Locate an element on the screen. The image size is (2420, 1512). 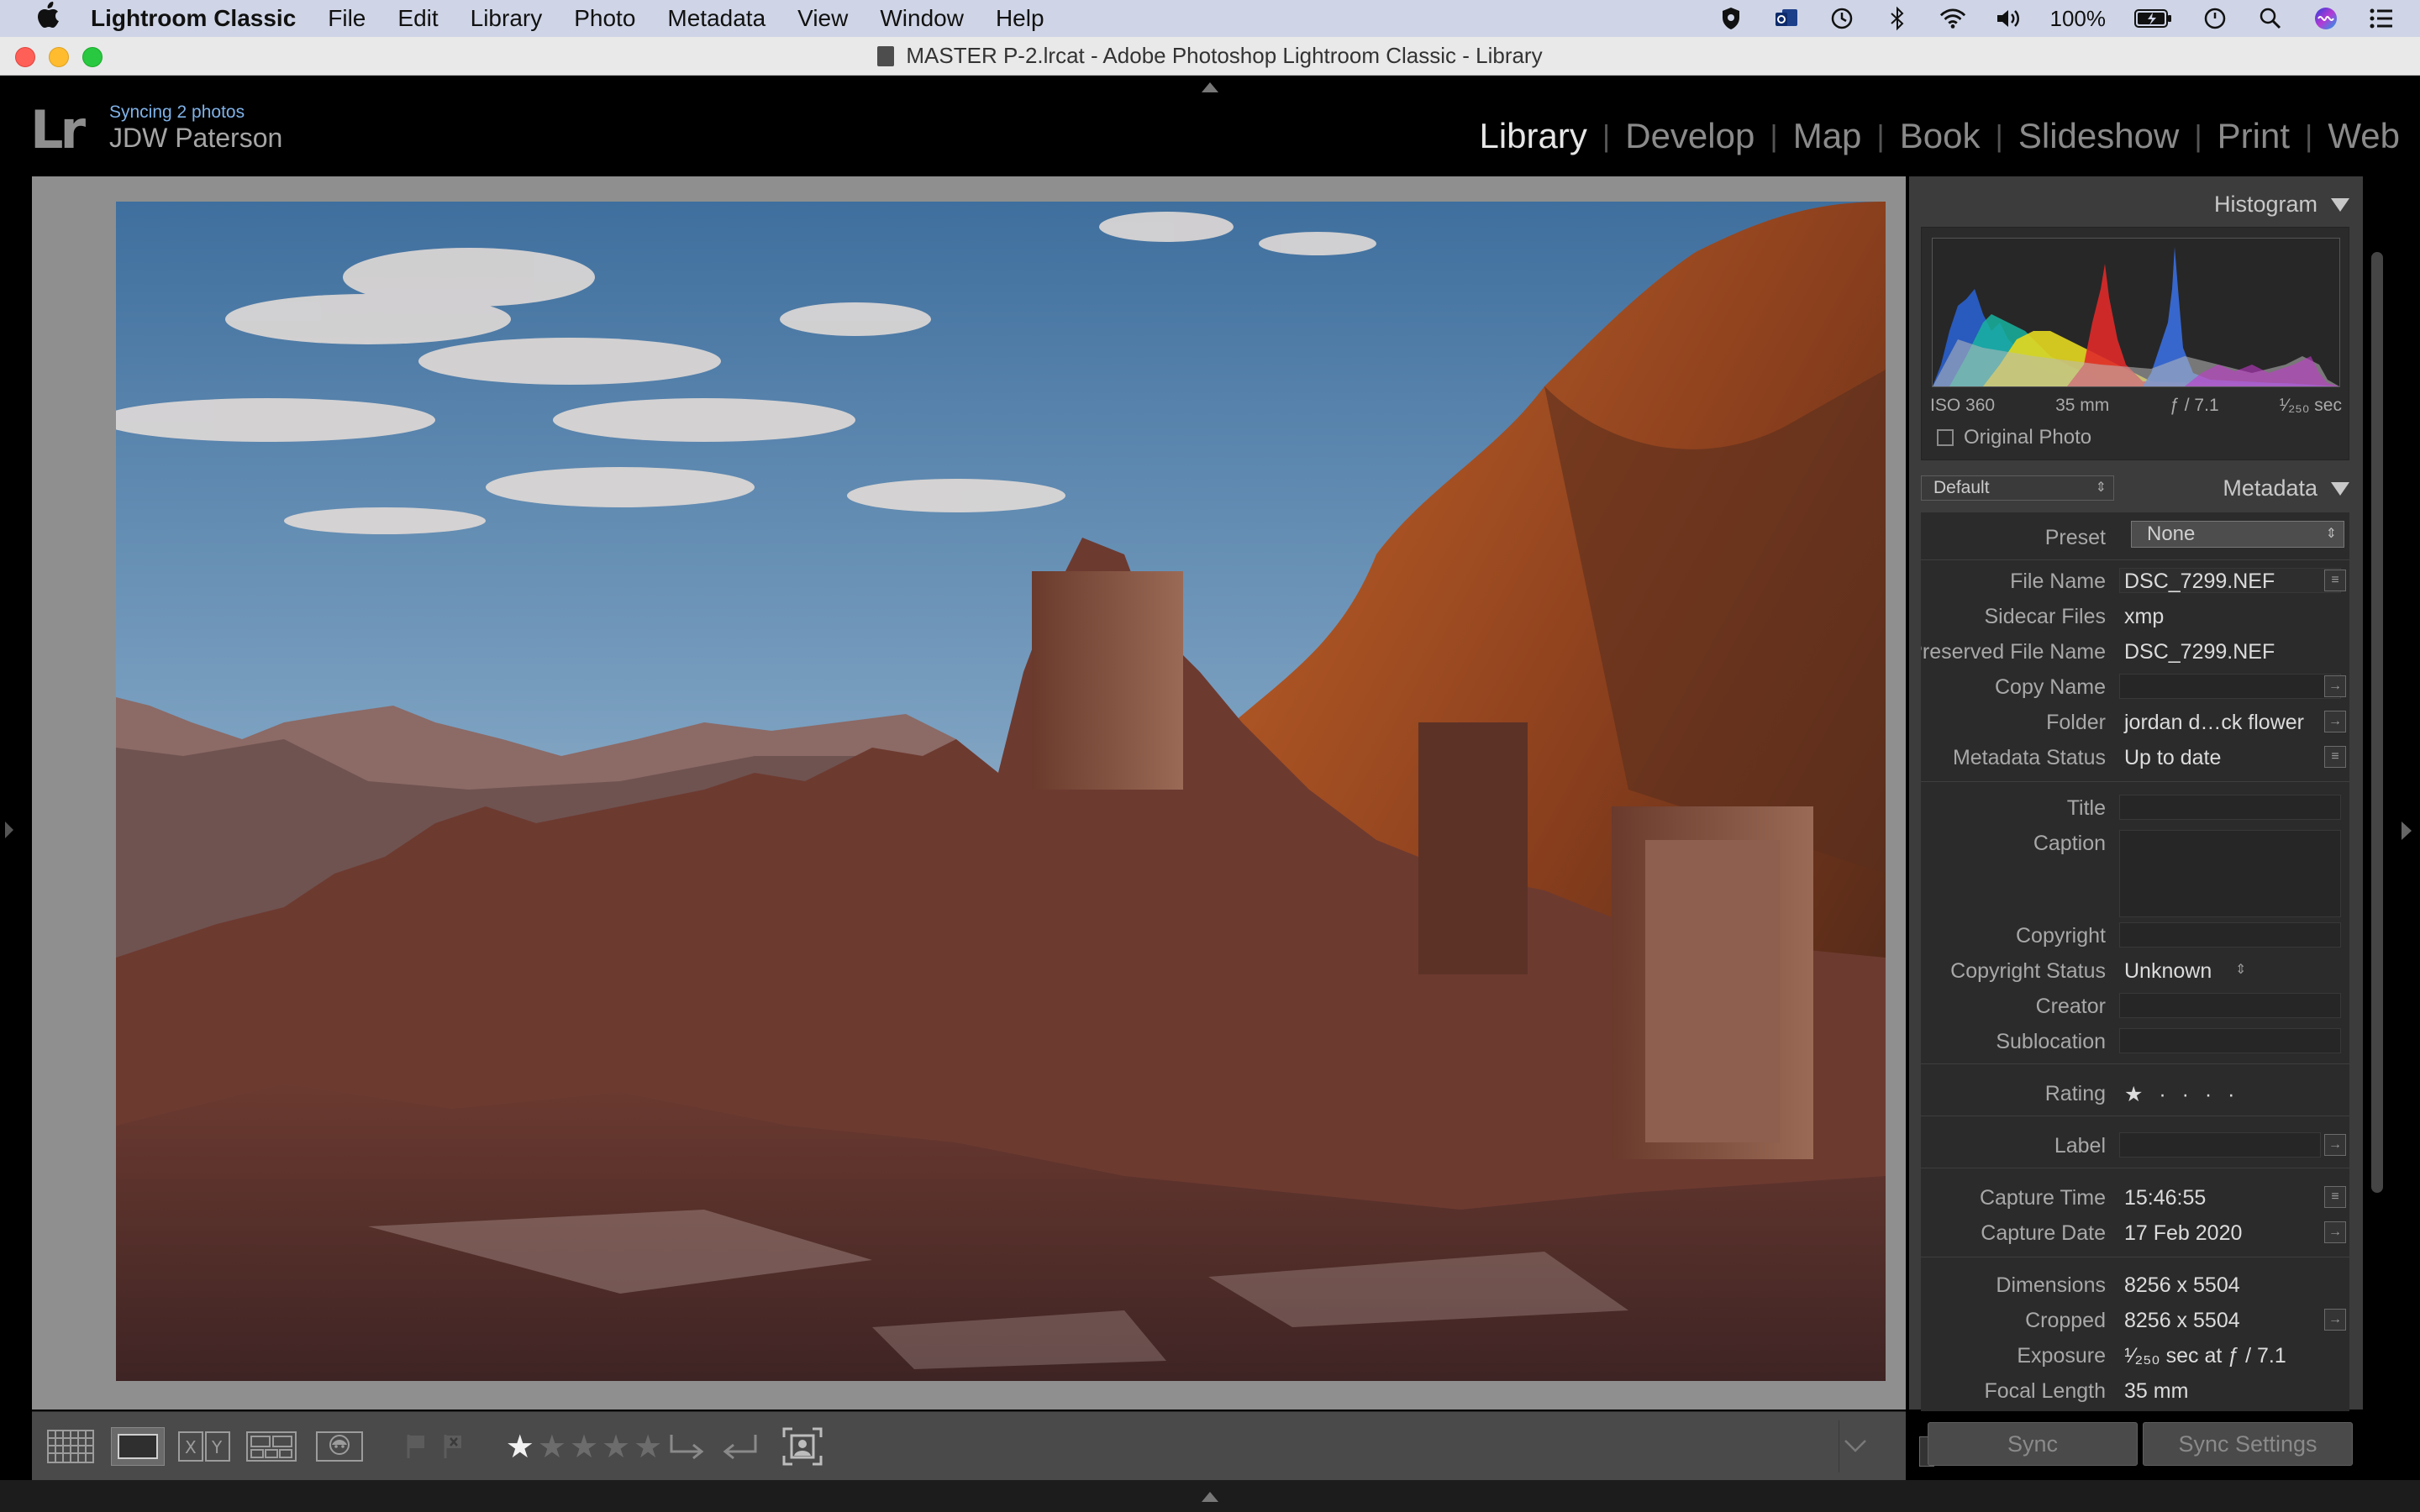
top-panel-collapse-icon is located at coordinates (1210, 87).